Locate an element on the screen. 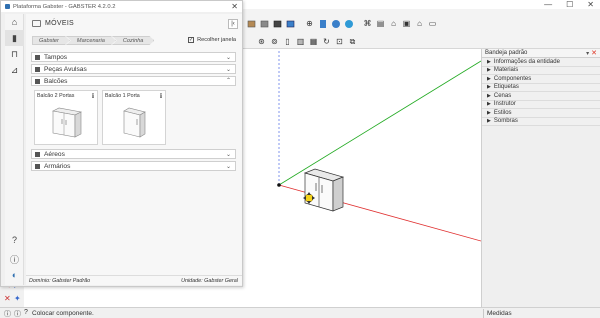  gabster-brand-icon: ◐ is located at coordinates (14, 275).